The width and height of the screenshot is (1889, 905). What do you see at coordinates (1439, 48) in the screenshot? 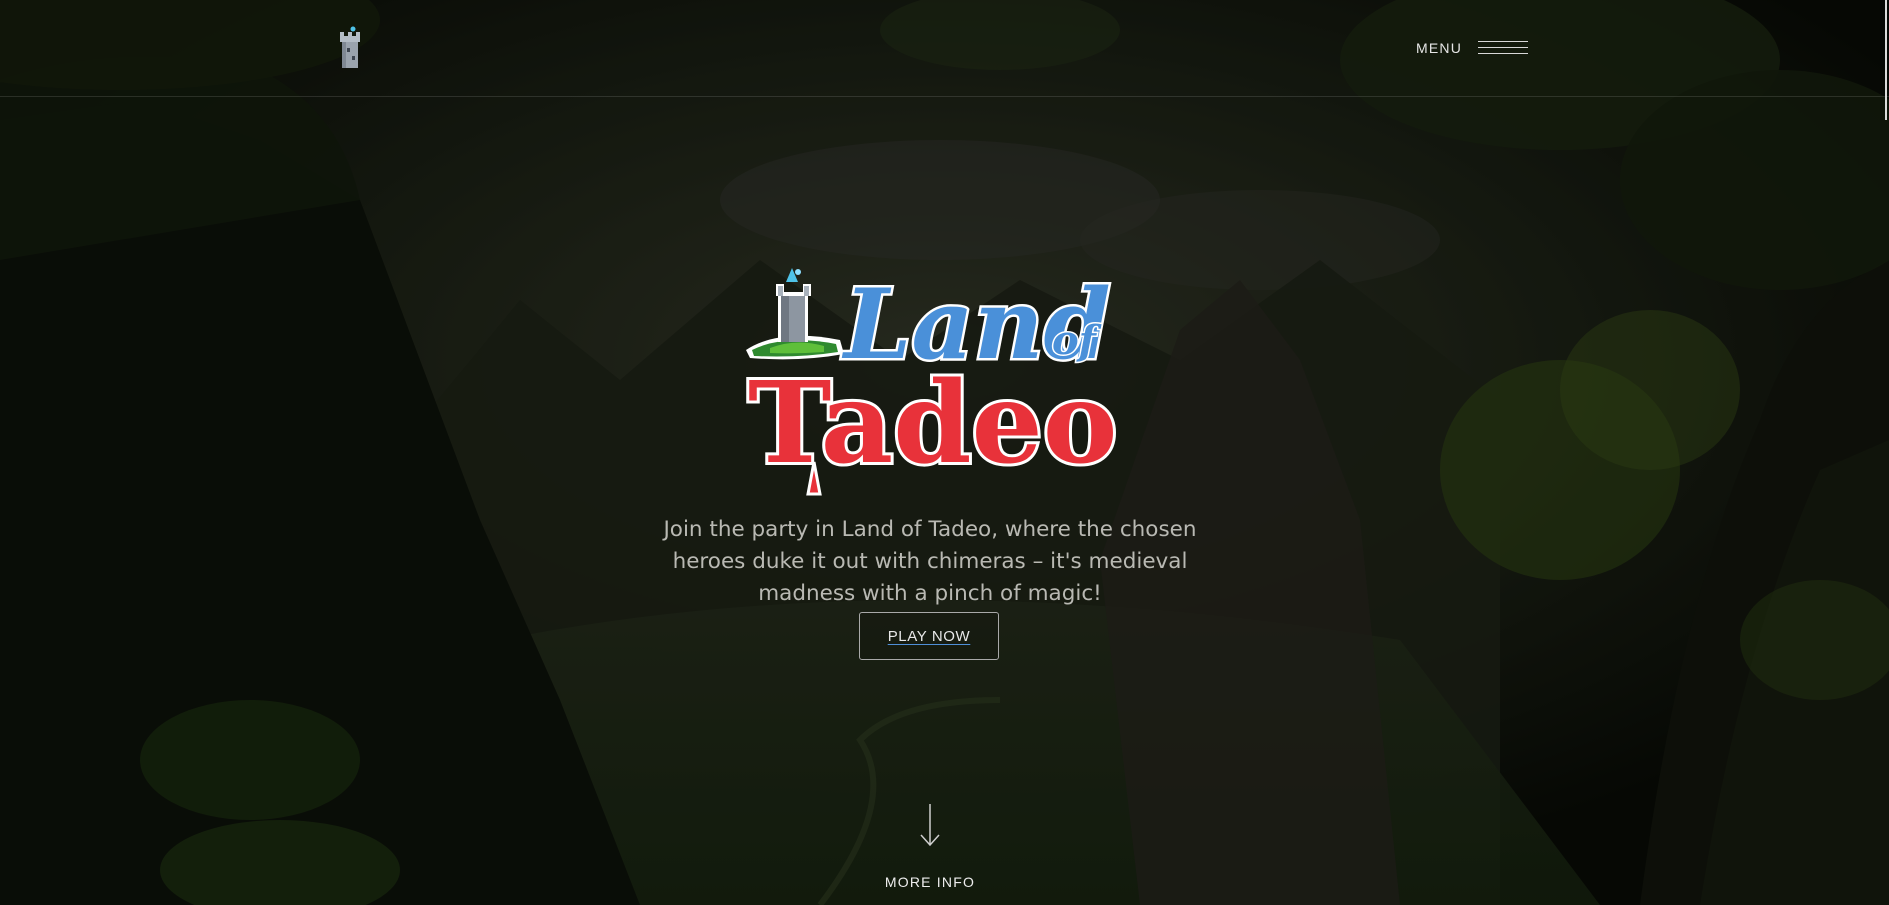
I see `menu-label: MENU` at bounding box center [1439, 48].